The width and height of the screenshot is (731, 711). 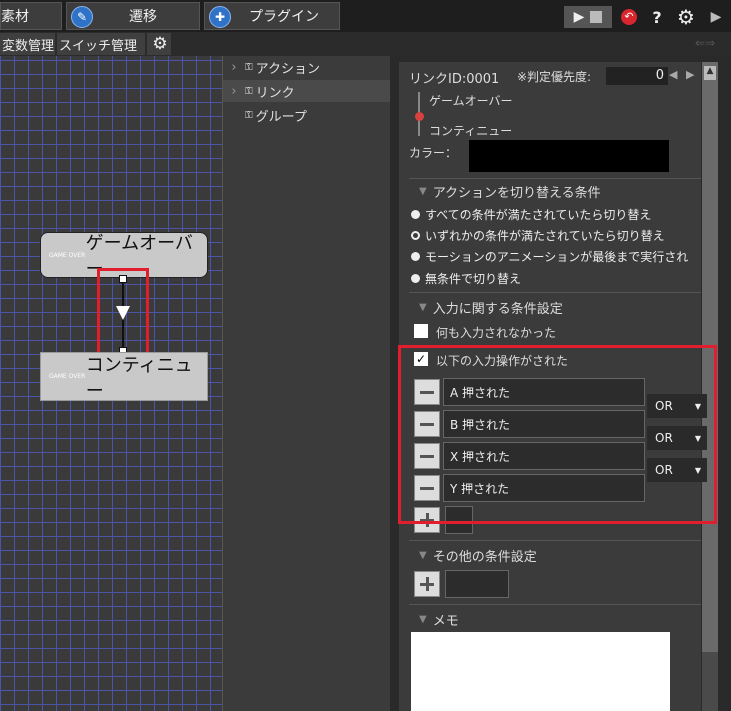 What do you see at coordinates (287, 69) in the screenshot?
I see `tree-item-label: アクション` at bounding box center [287, 69].